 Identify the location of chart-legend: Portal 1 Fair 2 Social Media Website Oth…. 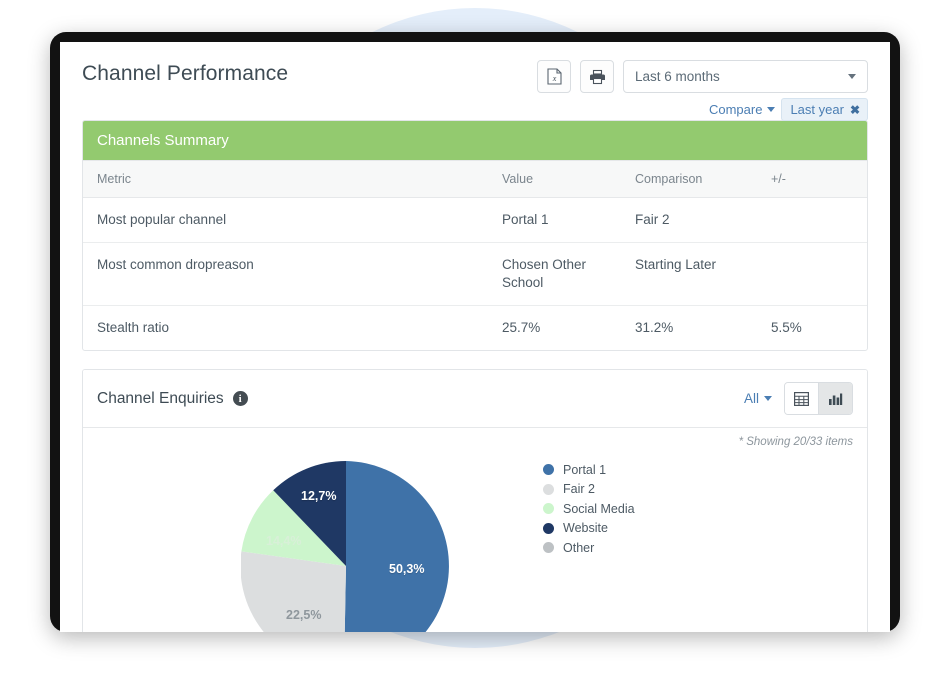
(589, 509).